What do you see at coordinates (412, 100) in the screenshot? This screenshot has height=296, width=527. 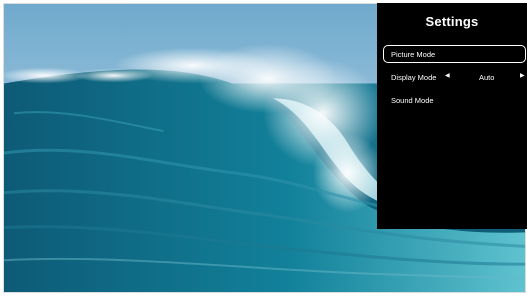 I see `sound-mode-label: Sound Mode` at bounding box center [412, 100].